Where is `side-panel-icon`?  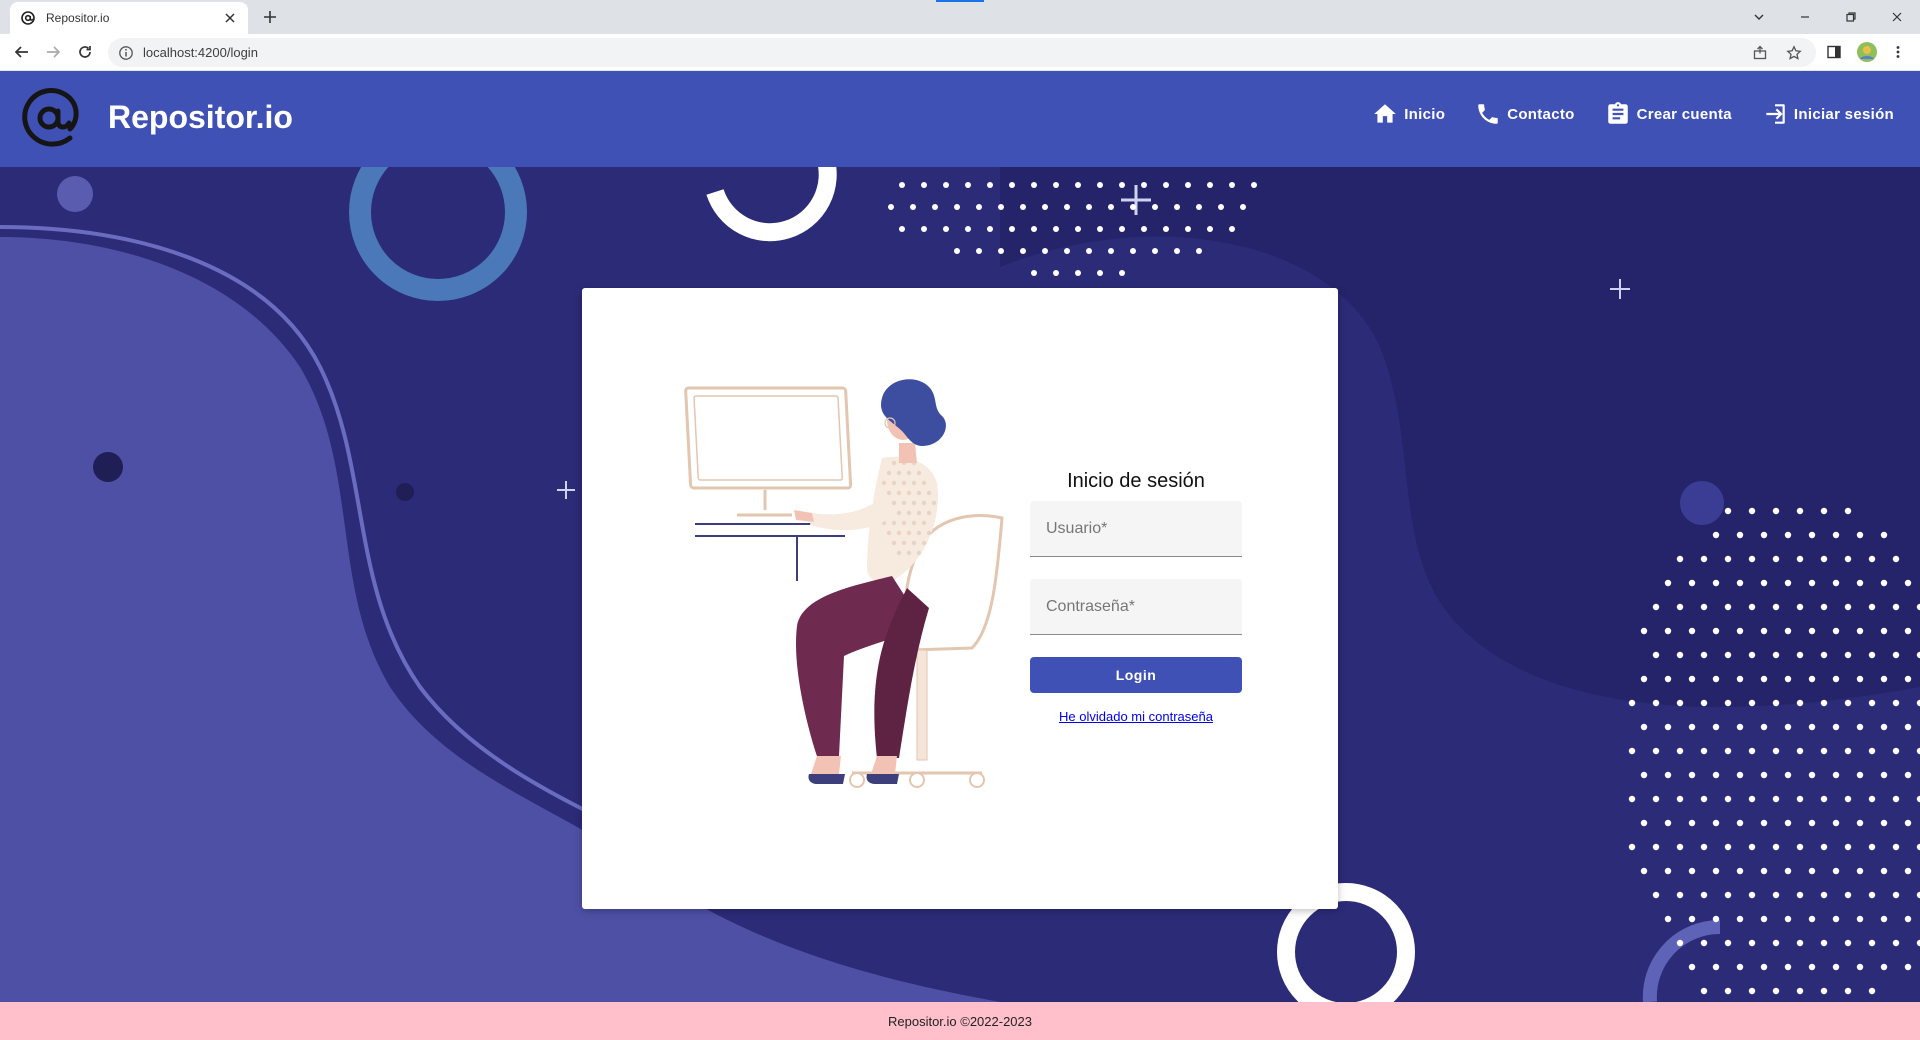
side-panel-icon is located at coordinates (1834, 52).